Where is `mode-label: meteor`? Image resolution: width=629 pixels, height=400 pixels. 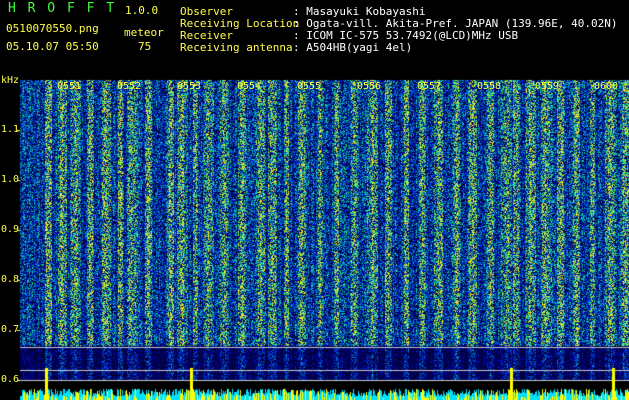 mode-label: meteor is located at coordinates (144, 32).